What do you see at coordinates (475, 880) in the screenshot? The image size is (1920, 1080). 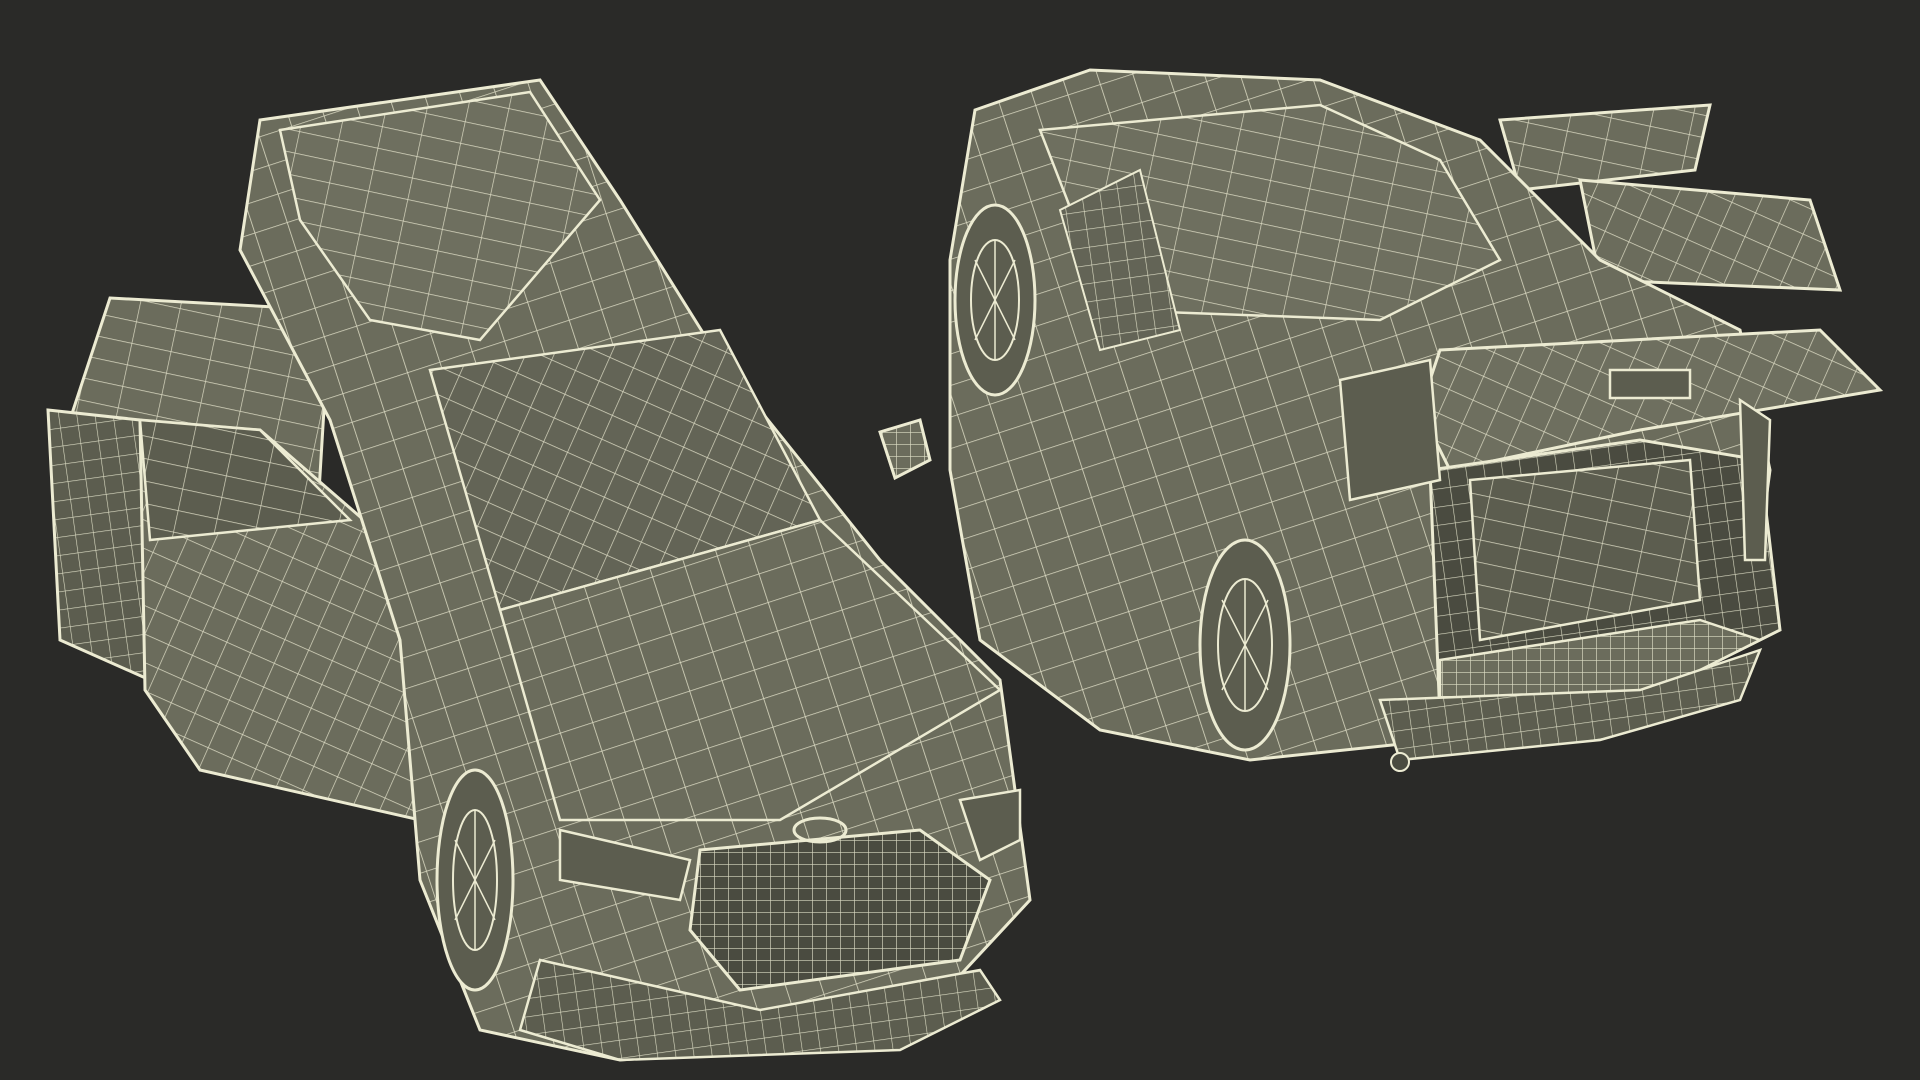 I see `front-wheel` at bounding box center [475, 880].